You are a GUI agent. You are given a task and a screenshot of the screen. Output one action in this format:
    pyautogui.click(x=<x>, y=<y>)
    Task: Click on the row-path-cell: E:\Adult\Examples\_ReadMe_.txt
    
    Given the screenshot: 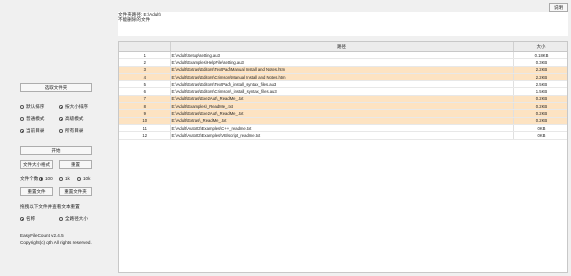 What is the action you would take?
    pyautogui.click(x=342, y=106)
    